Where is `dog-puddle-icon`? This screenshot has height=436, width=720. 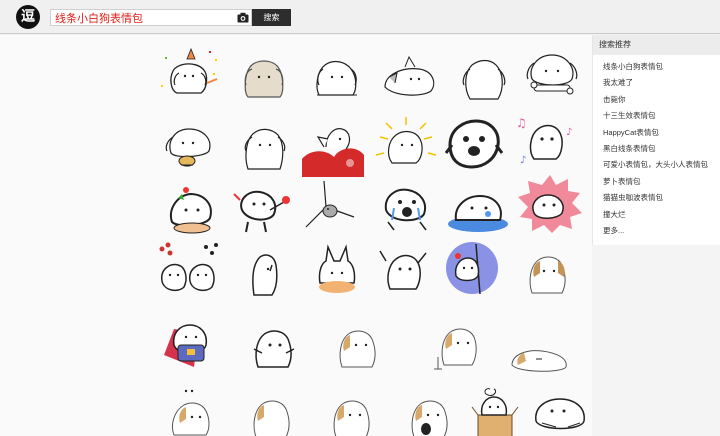
dog-puddle-icon is located at coordinates (478, 209).